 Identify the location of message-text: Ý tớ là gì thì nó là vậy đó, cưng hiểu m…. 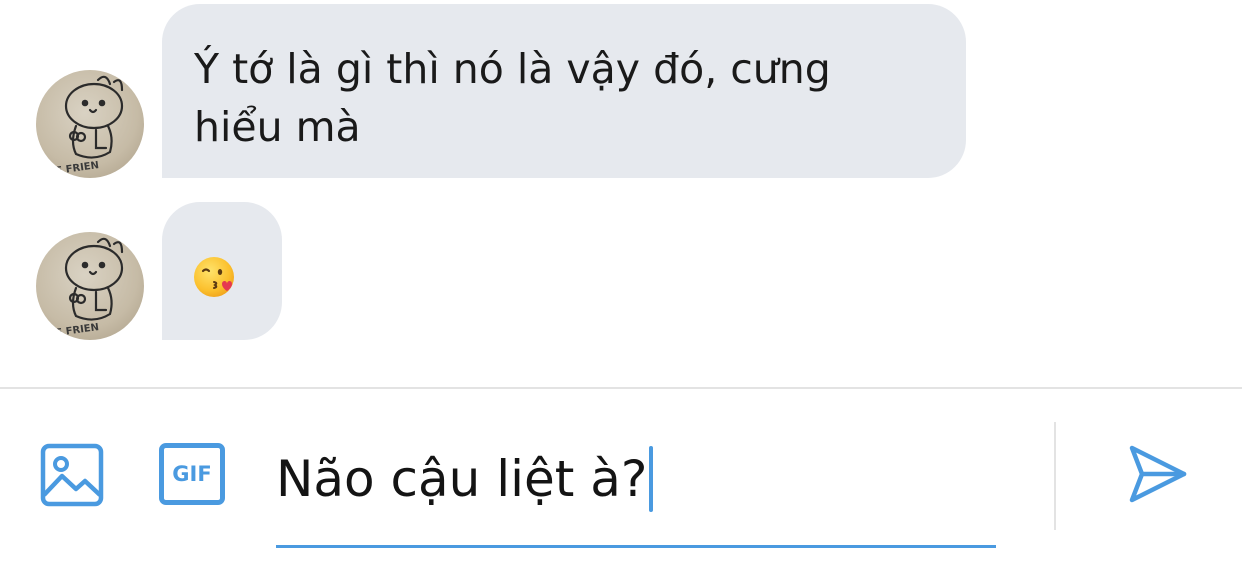
(512, 98).